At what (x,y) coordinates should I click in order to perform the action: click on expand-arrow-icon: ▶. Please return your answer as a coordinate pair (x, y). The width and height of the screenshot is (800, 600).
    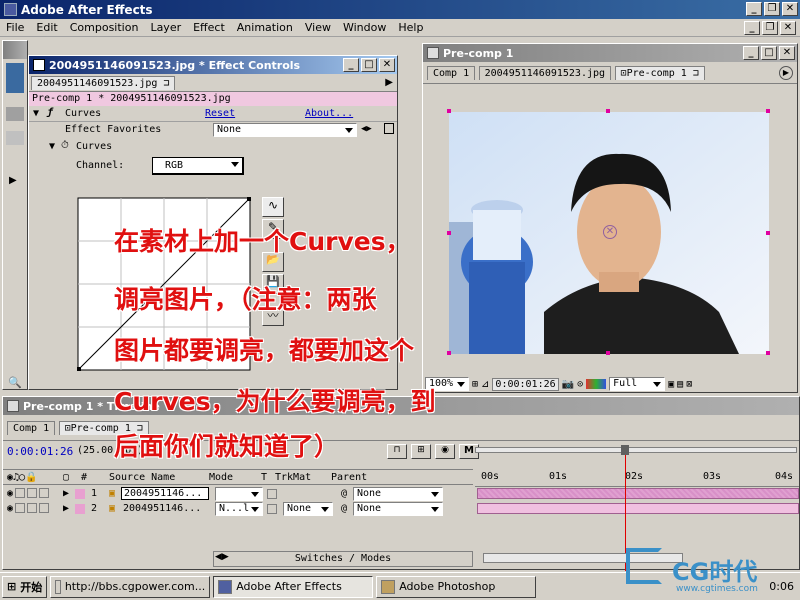
    Looking at the image, I should click on (15, 180).